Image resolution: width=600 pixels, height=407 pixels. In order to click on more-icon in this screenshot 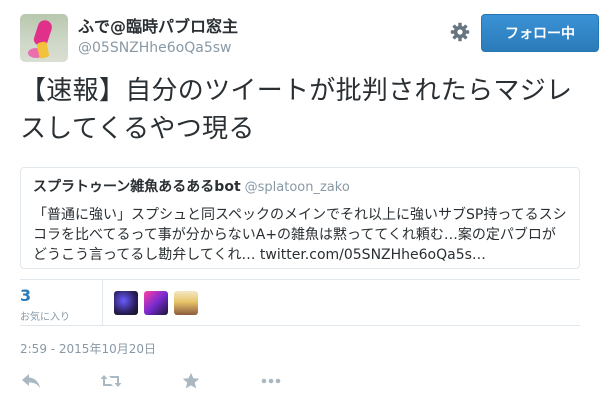, I will do `click(271, 381)`.